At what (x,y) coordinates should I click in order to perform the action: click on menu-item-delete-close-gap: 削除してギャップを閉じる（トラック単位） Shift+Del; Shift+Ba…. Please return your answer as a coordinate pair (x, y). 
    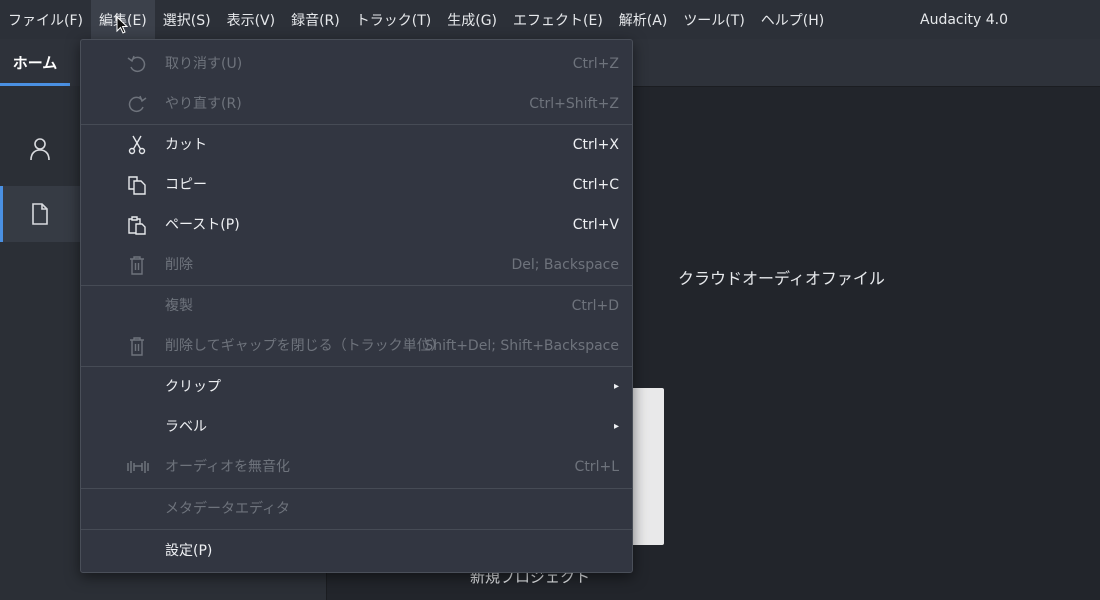
    Looking at the image, I should click on (356, 346).